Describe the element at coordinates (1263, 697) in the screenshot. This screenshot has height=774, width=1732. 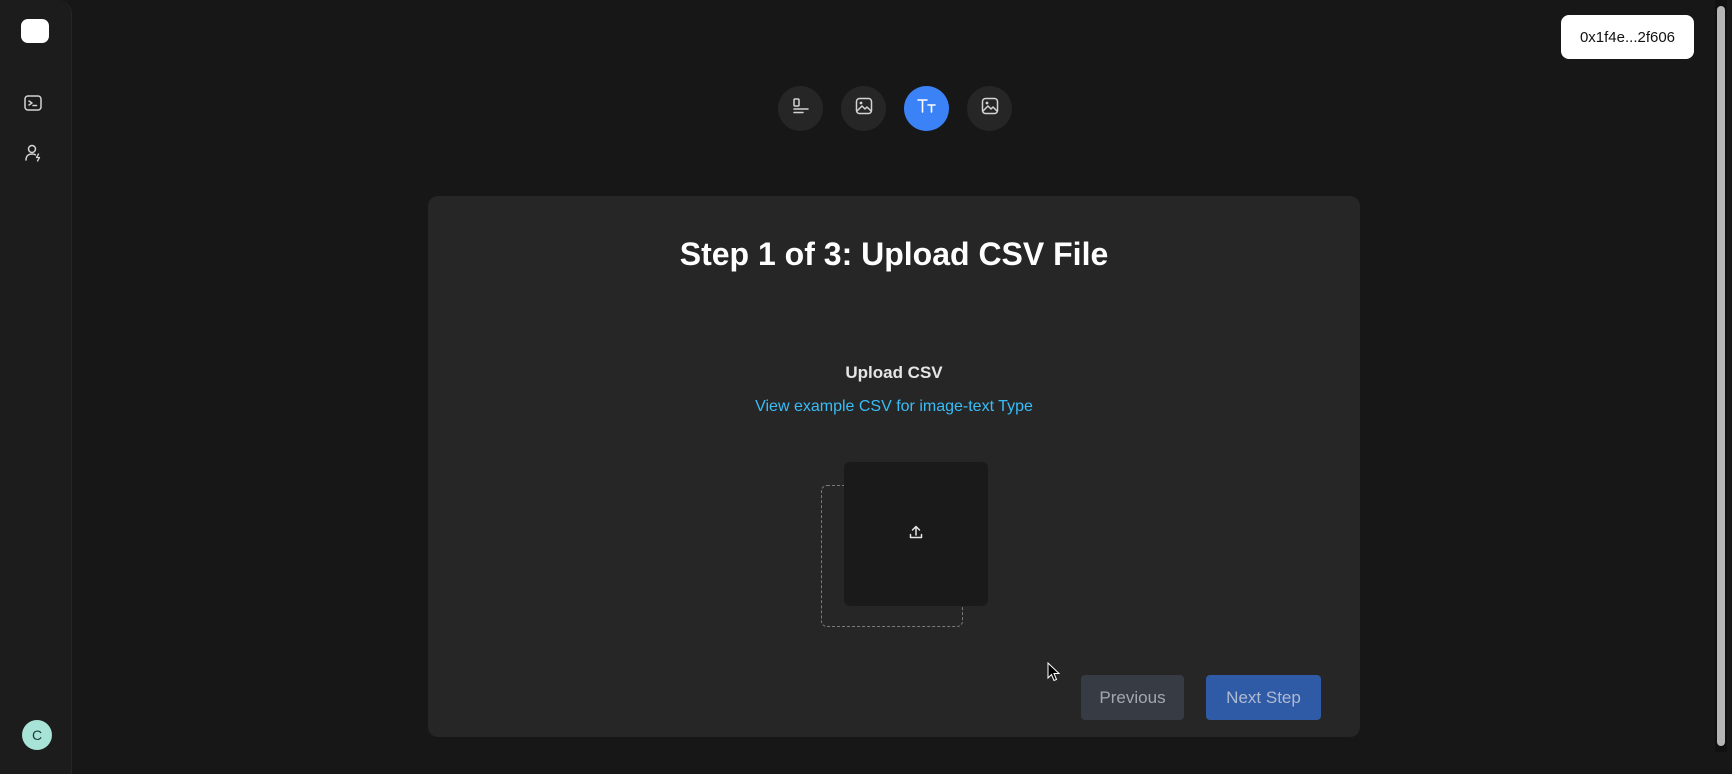
I see `next-step-button: Next Step` at that location.